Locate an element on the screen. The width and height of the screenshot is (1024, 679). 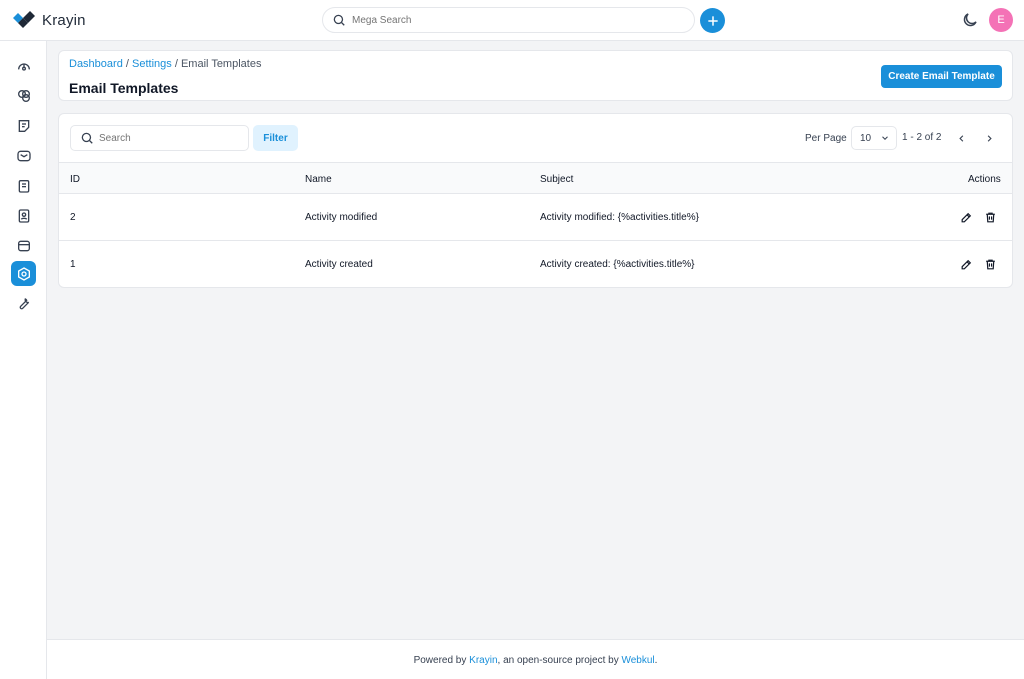
sidebar-item-leads is located at coordinates (23, 95).